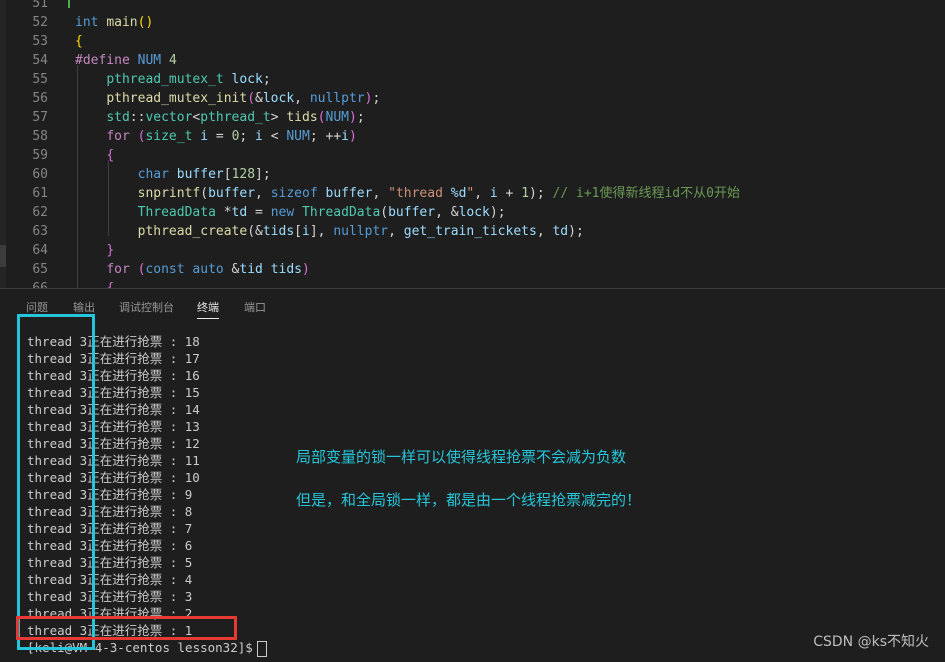 Image resolution: width=945 pixels, height=662 pixels. I want to click on code-token: >, so click(278, 117).